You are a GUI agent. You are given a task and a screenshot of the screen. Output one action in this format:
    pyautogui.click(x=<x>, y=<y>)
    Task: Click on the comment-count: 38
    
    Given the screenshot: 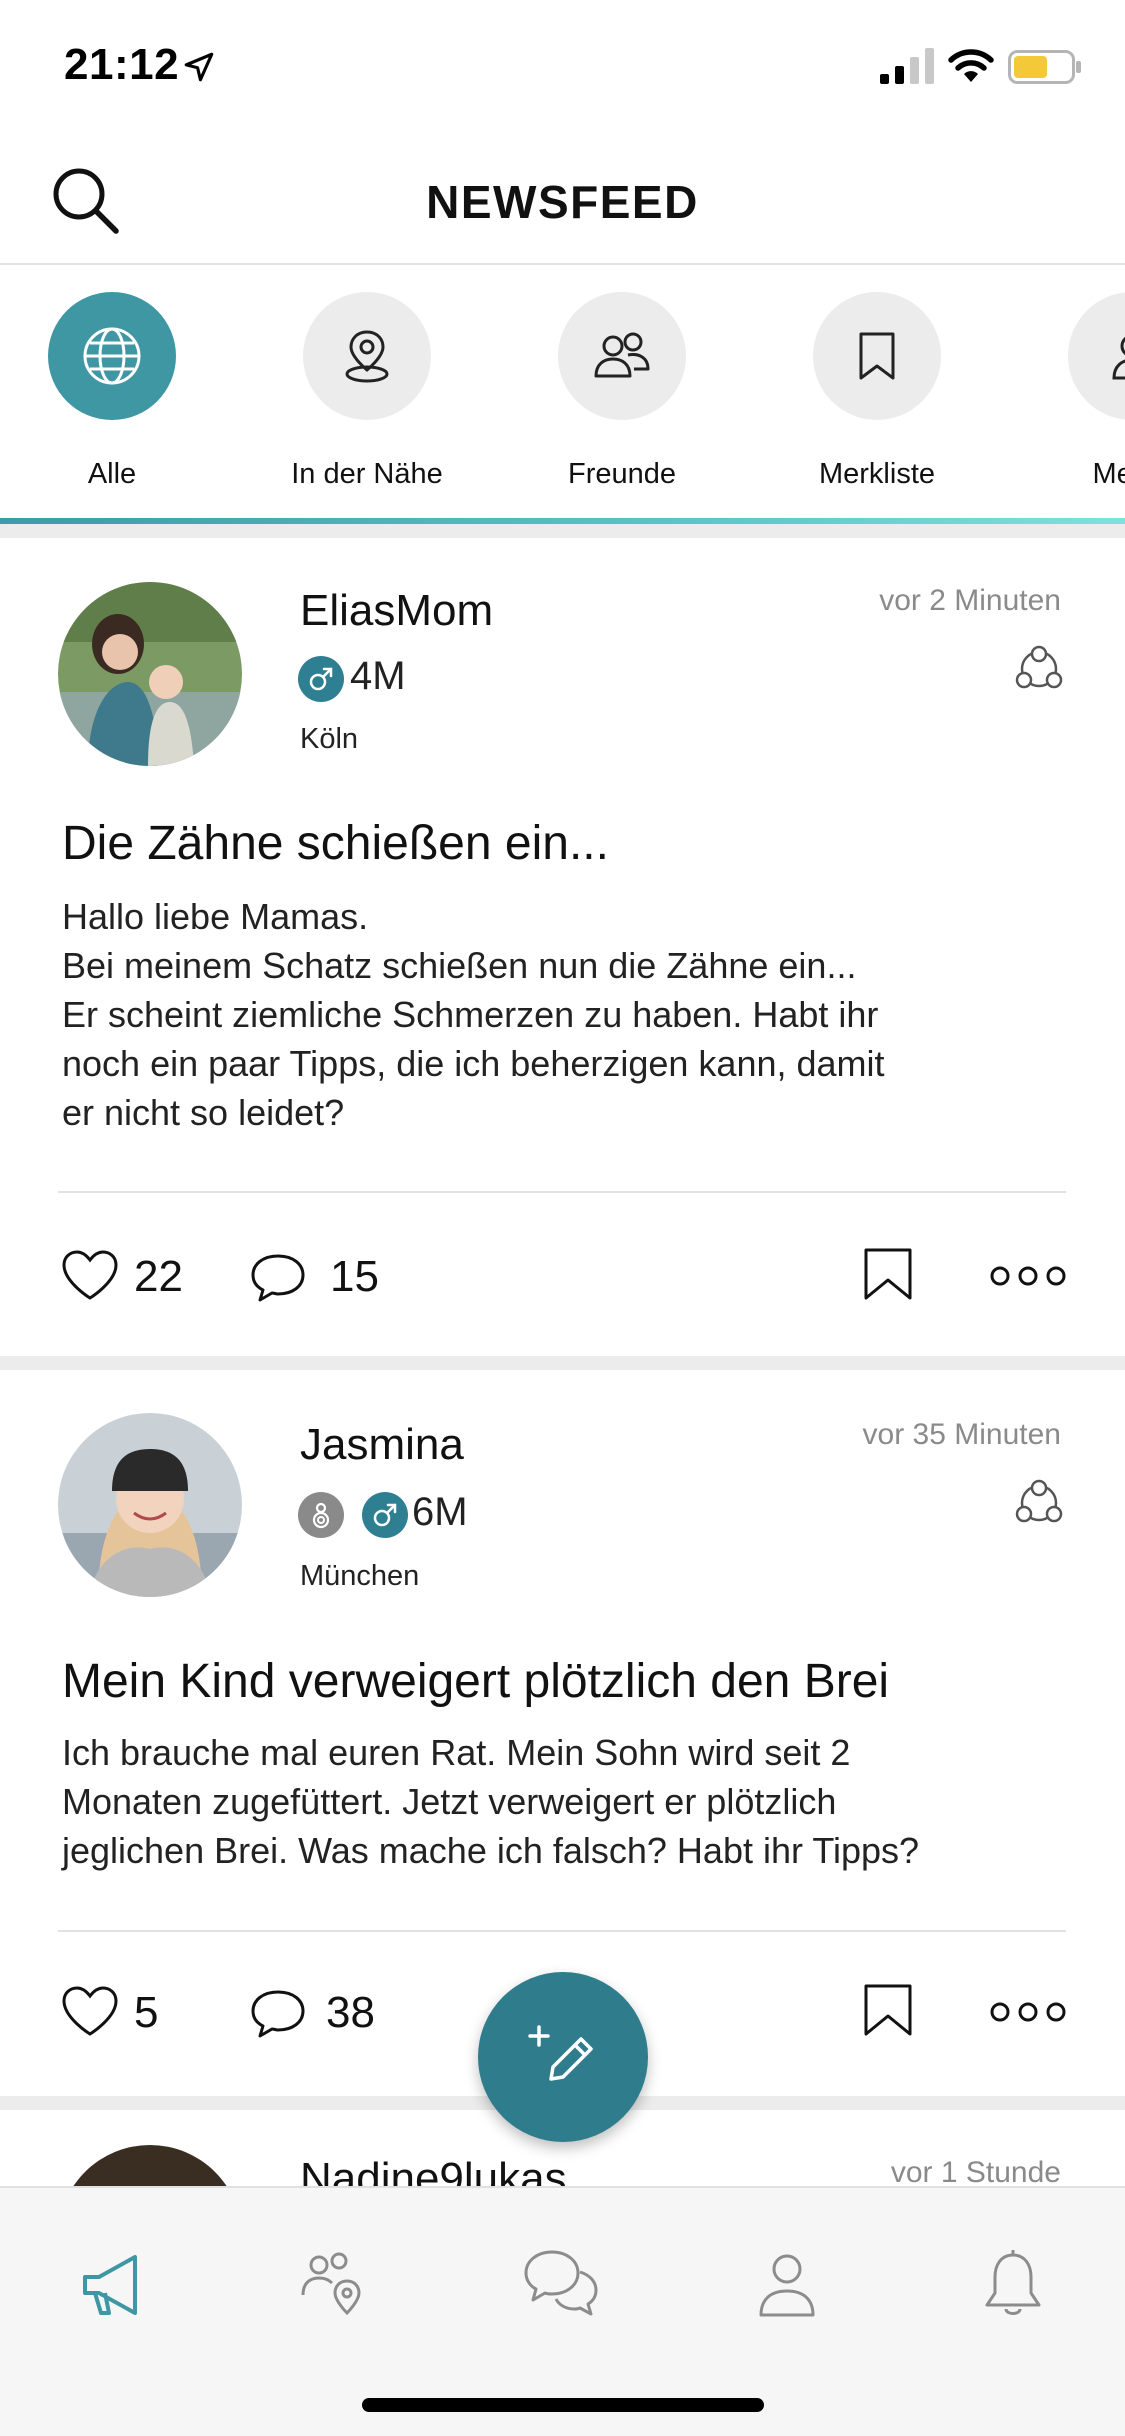 What is the action you would take?
    pyautogui.click(x=350, y=2012)
    